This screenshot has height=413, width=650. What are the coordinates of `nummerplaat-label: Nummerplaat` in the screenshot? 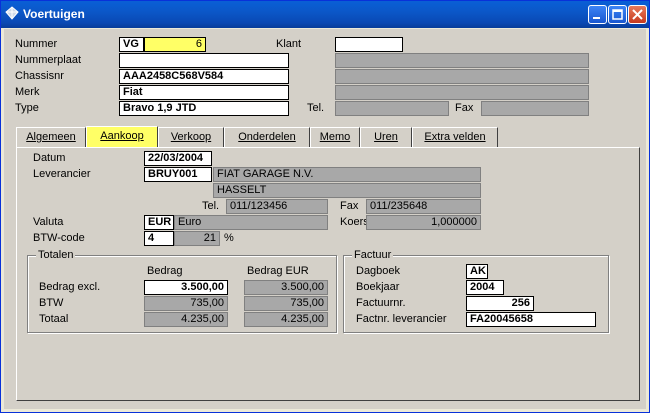 It's located at (48, 60).